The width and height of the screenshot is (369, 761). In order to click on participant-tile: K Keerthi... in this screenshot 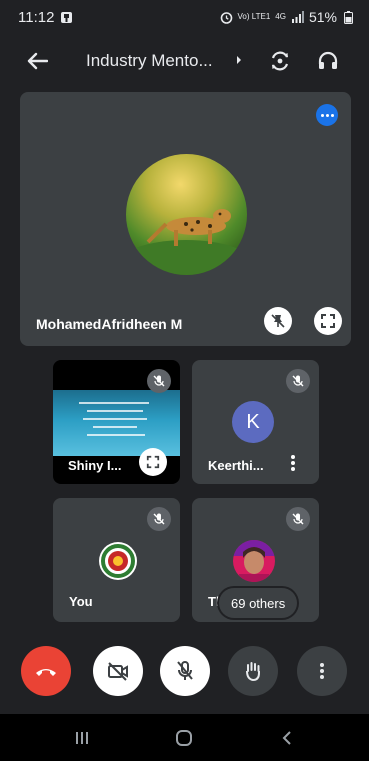, I will do `click(255, 422)`.